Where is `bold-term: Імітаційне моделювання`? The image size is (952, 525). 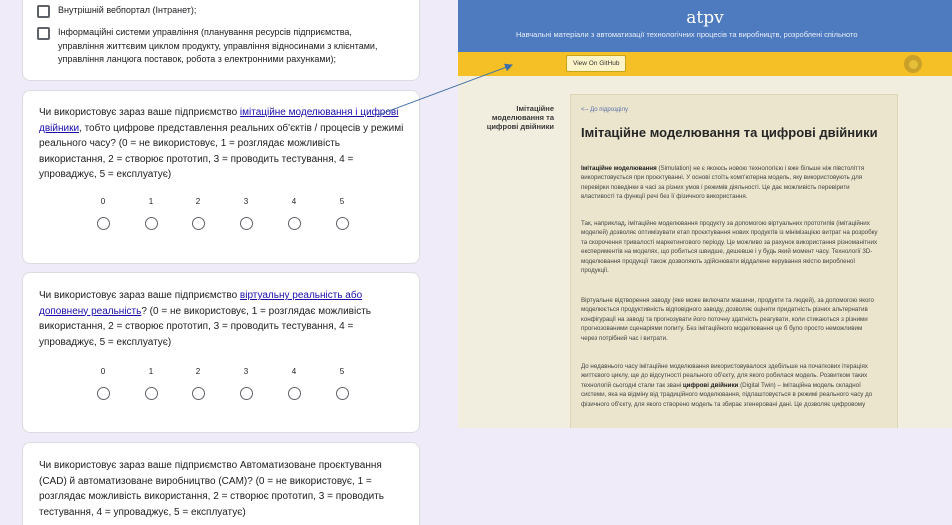
bold-term: Імітаційне моделювання is located at coordinates (619, 168).